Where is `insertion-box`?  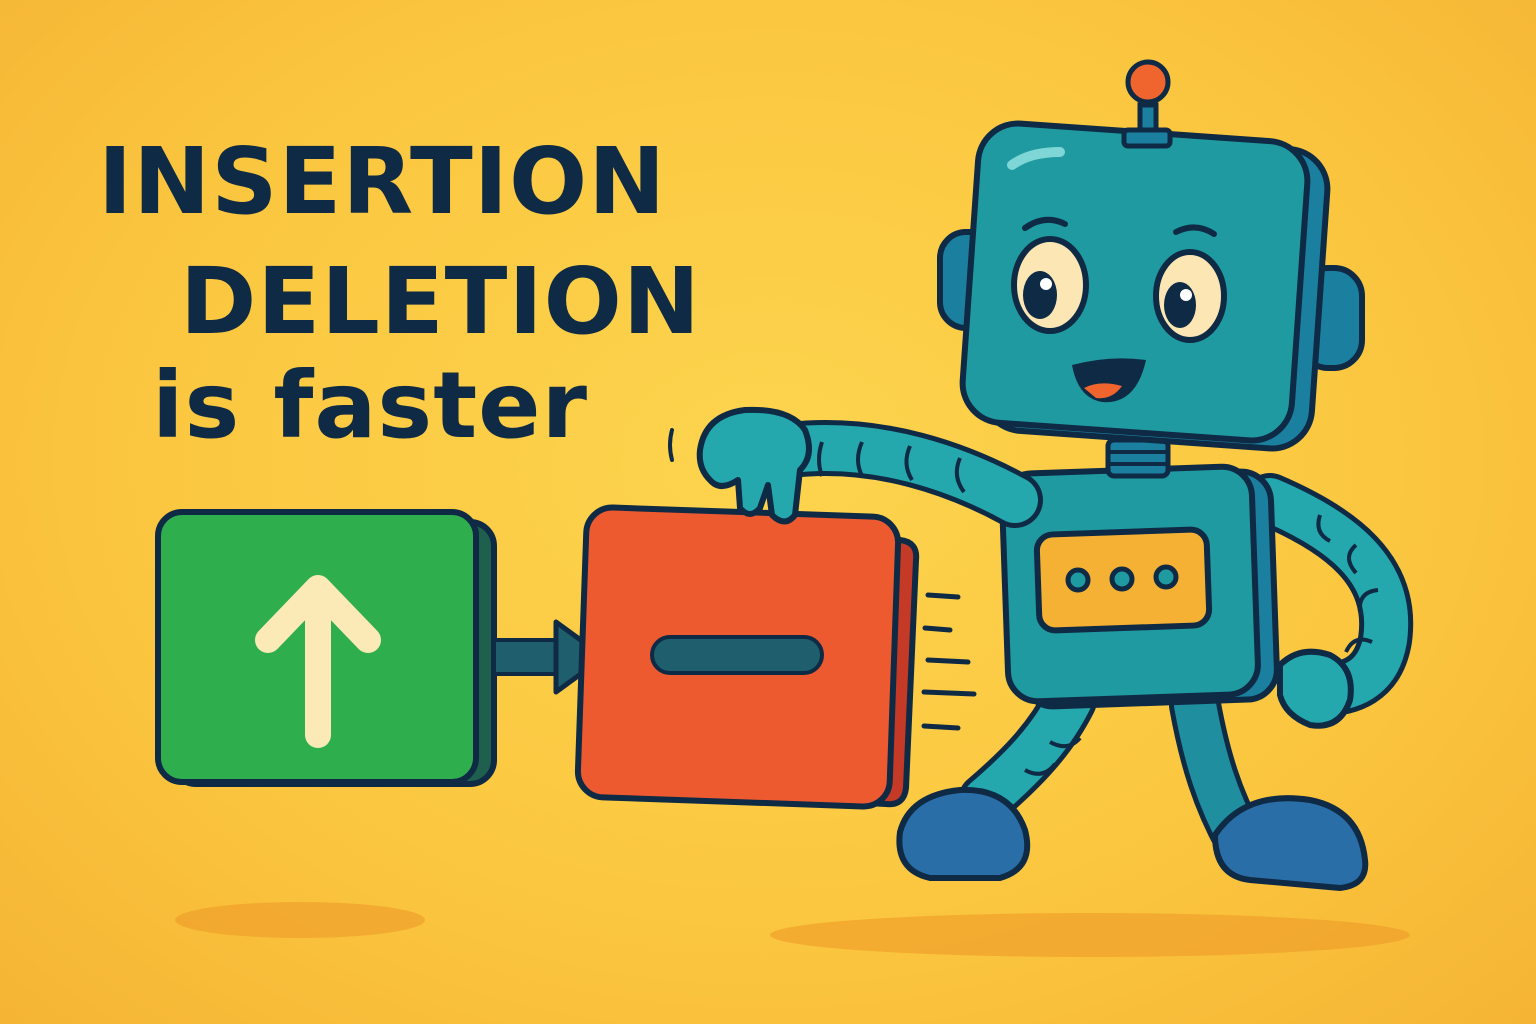 insertion-box is located at coordinates (326, 648).